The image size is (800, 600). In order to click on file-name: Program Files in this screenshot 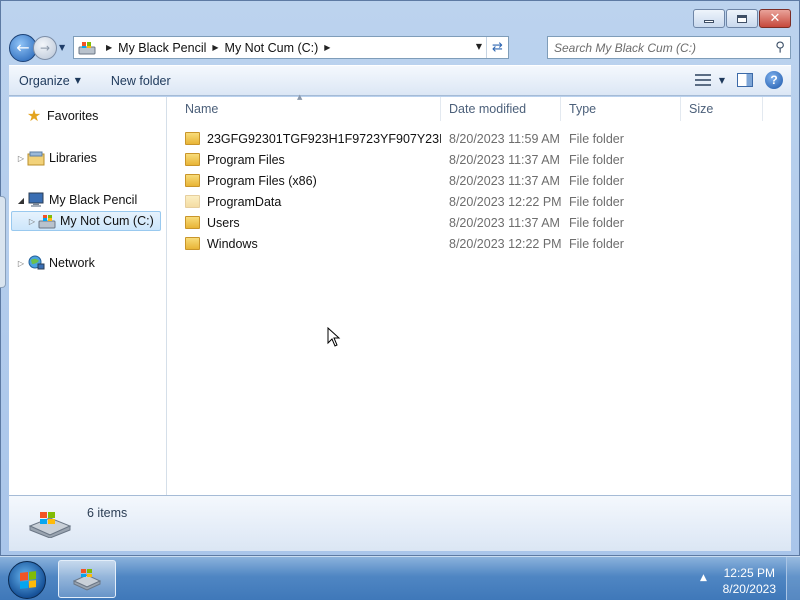, I will do `click(246, 159)`.